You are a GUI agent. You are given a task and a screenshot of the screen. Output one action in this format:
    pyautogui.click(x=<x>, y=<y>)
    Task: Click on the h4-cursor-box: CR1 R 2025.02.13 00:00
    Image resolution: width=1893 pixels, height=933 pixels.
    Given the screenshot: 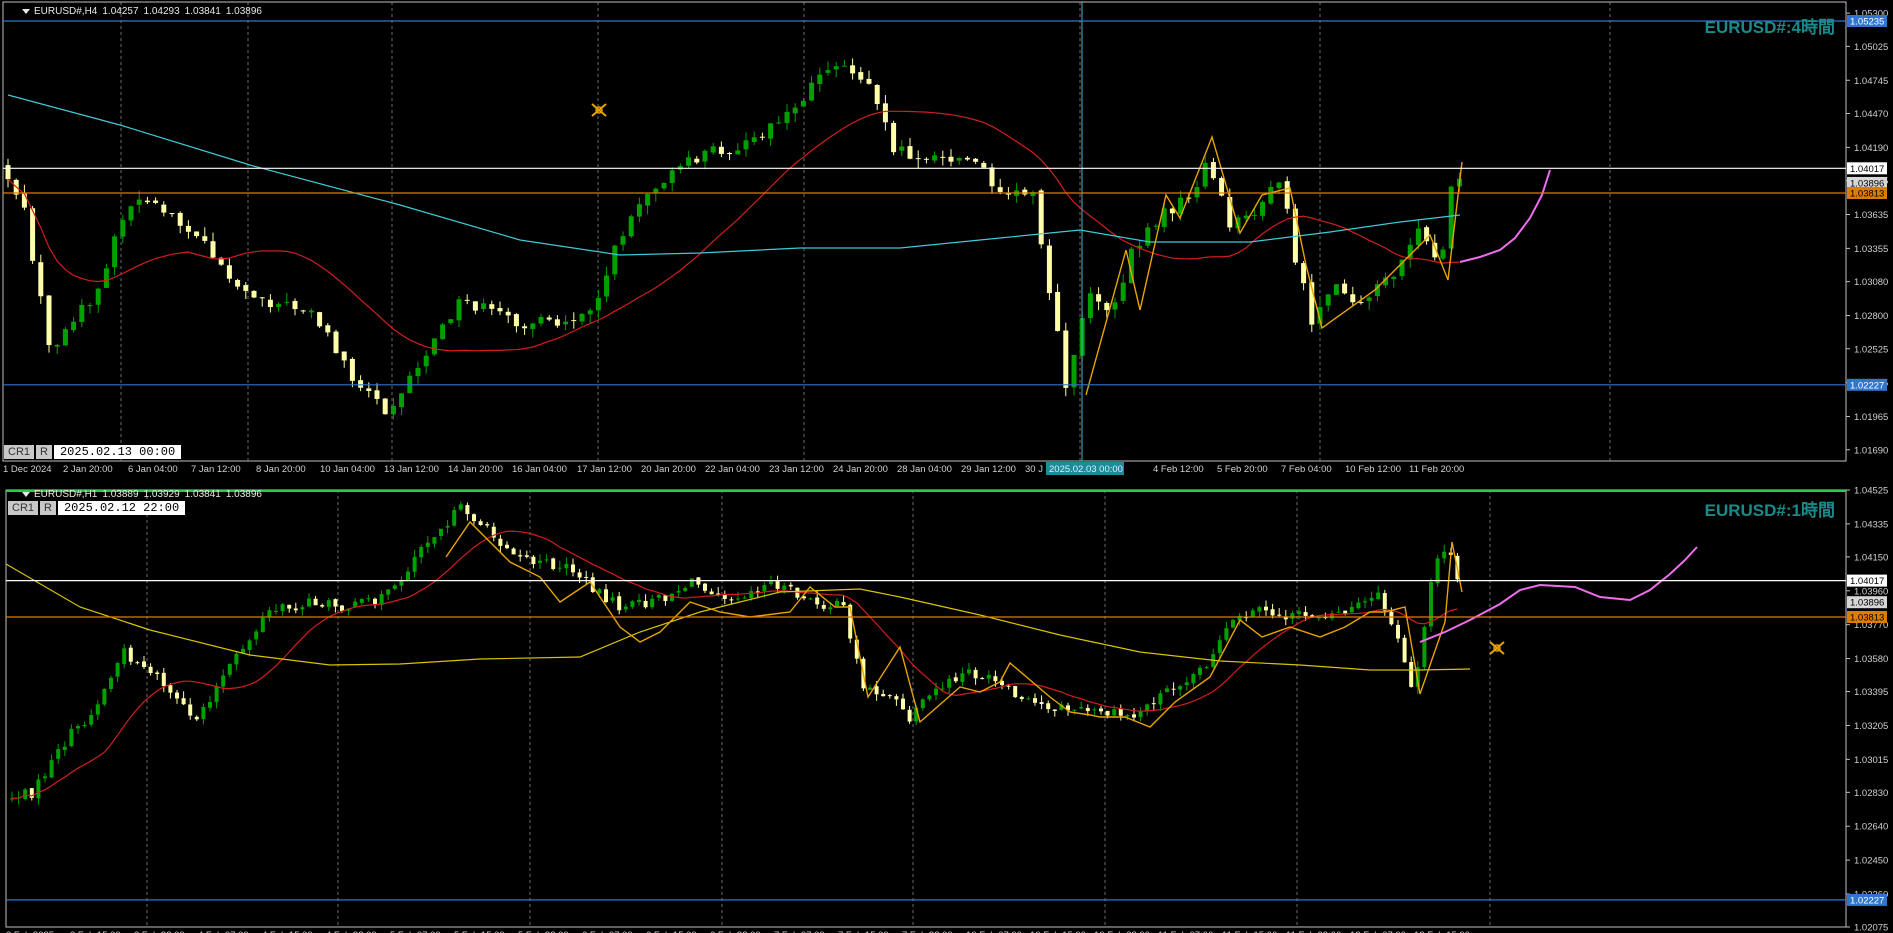 What is the action you would take?
    pyautogui.click(x=93, y=452)
    